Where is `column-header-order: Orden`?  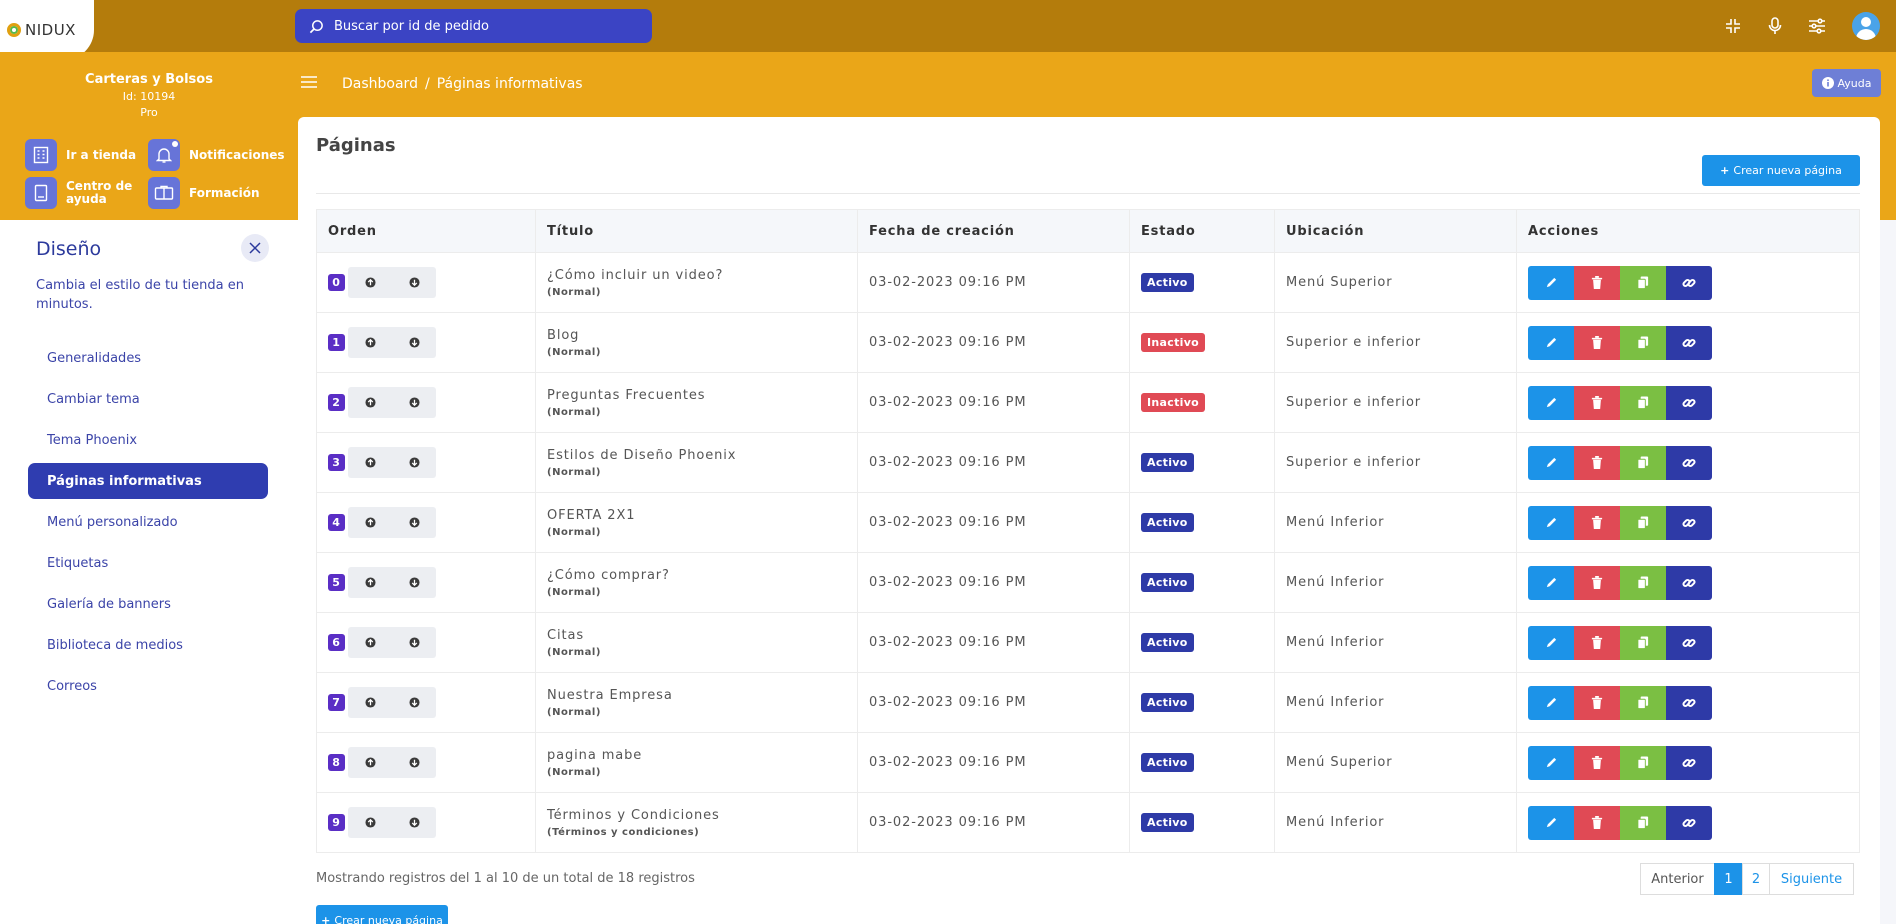 column-header-order: Orden is located at coordinates (426, 231).